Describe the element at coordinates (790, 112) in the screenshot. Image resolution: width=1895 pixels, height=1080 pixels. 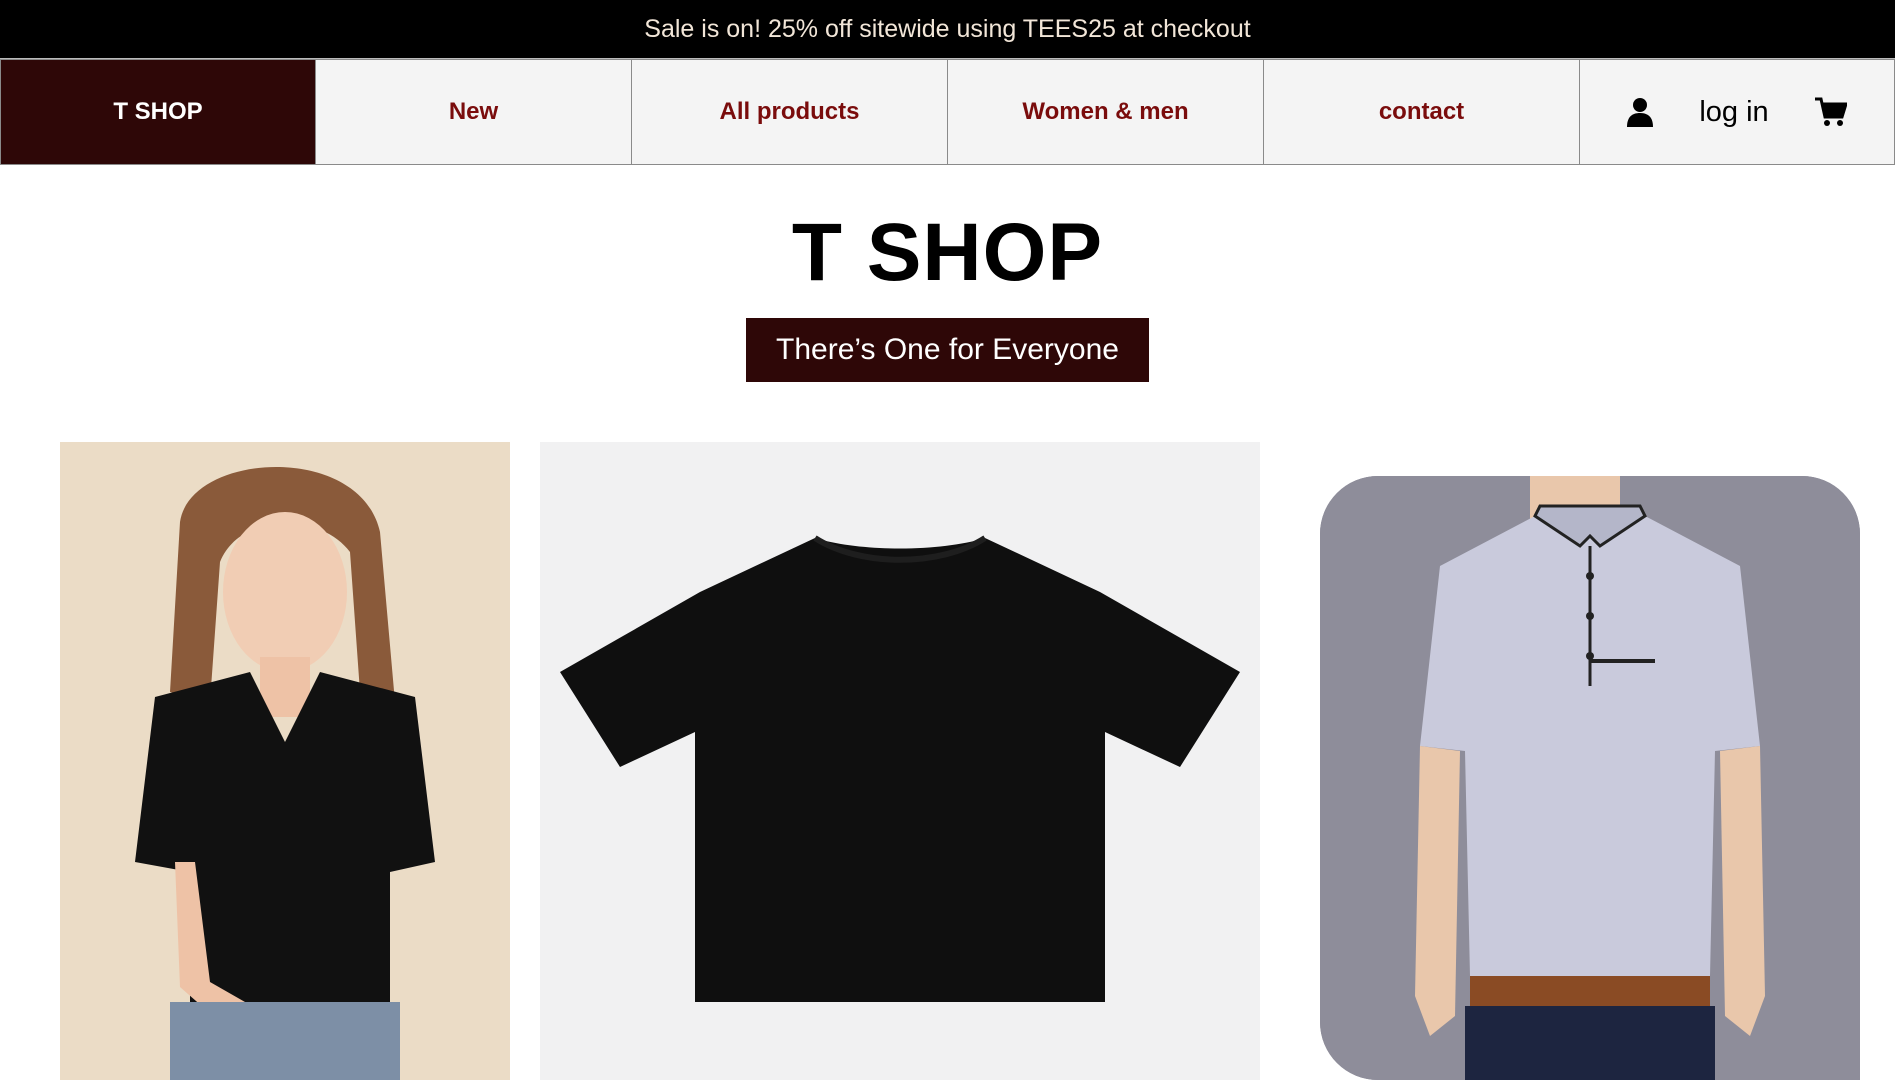
I see `nav-item-all-products: All products` at that location.